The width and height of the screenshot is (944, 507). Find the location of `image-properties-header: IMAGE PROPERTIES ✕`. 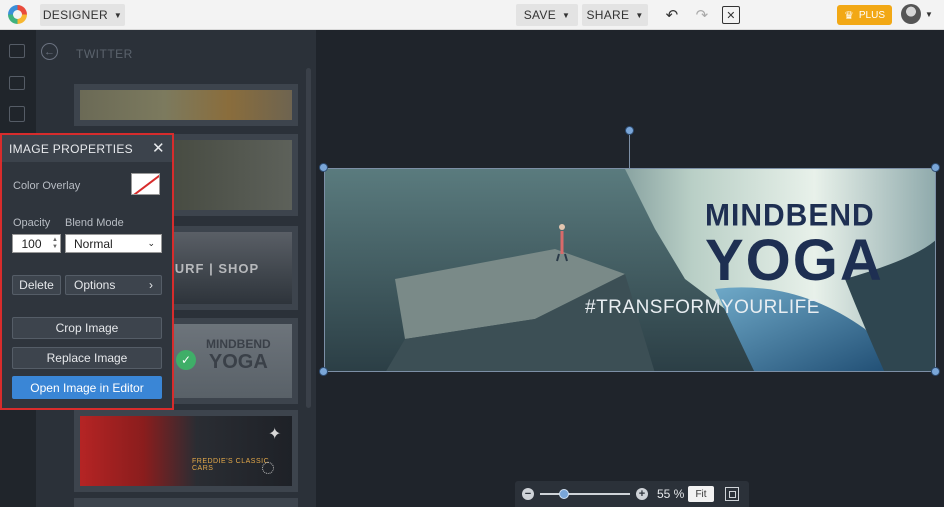

image-properties-header: IMAGE PROPERTIES ✕ is located at coordinates (87, 148).